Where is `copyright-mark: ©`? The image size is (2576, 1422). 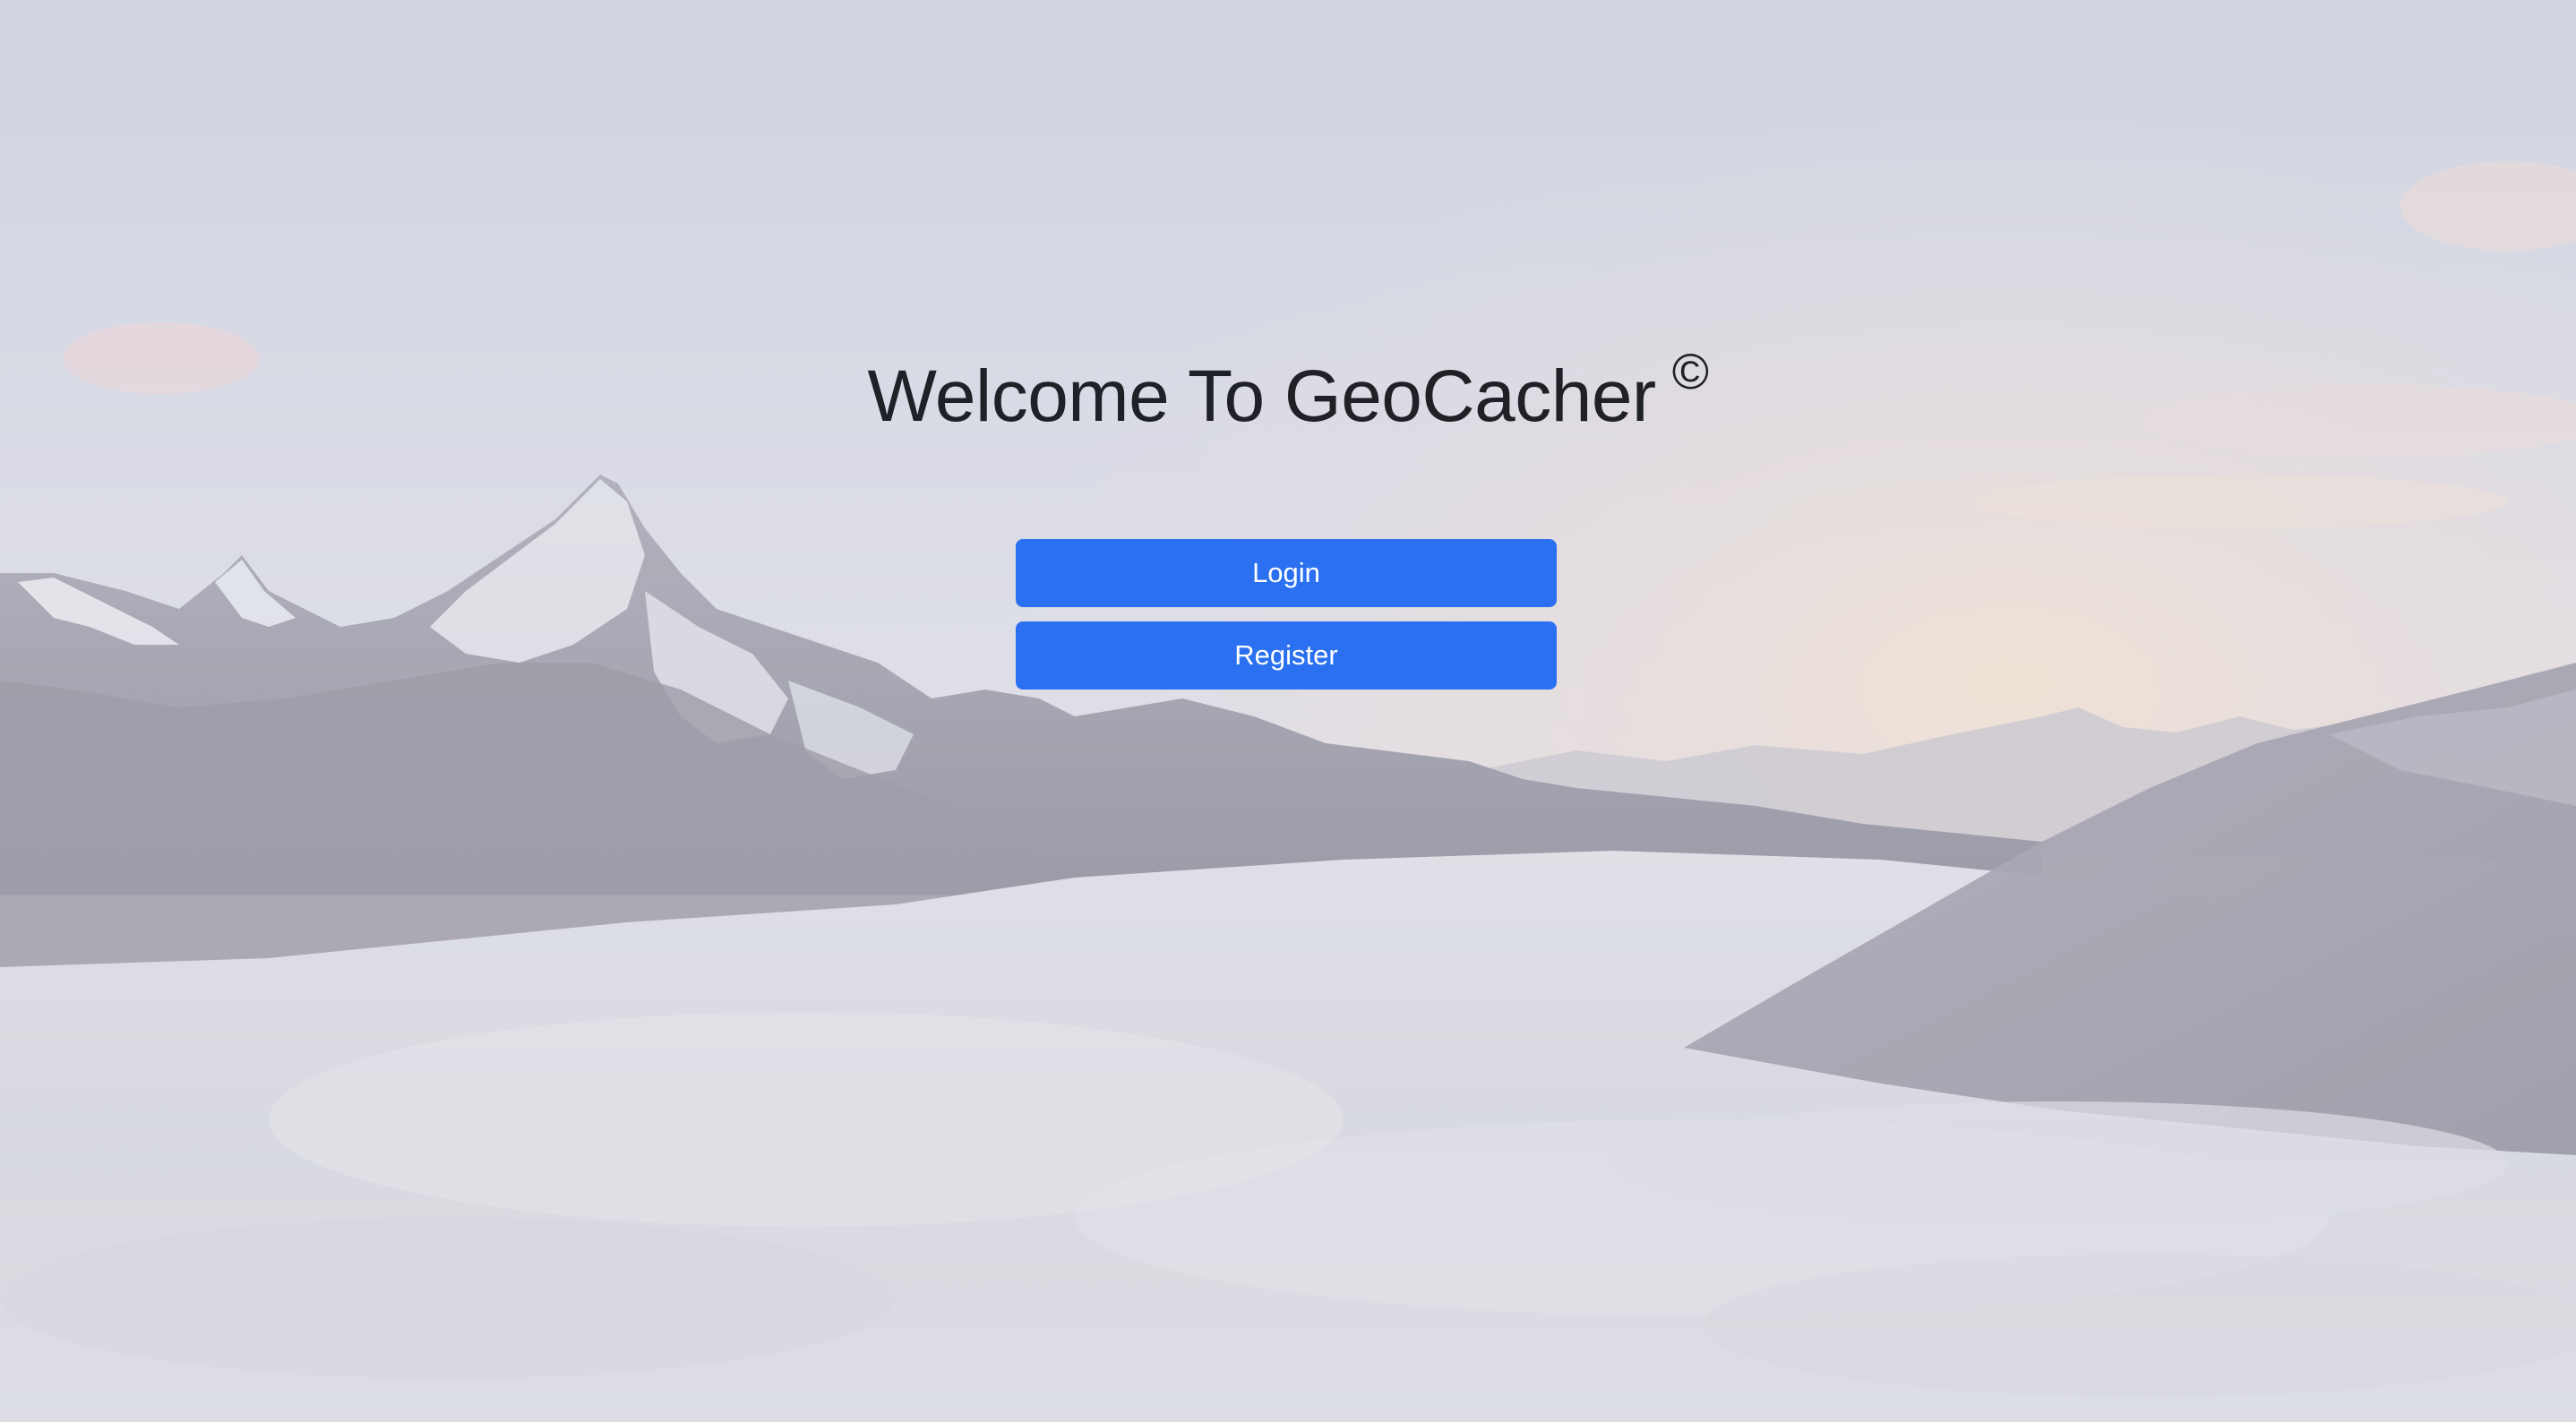 copyright-mark: © is located at coordinates (1690, 371).